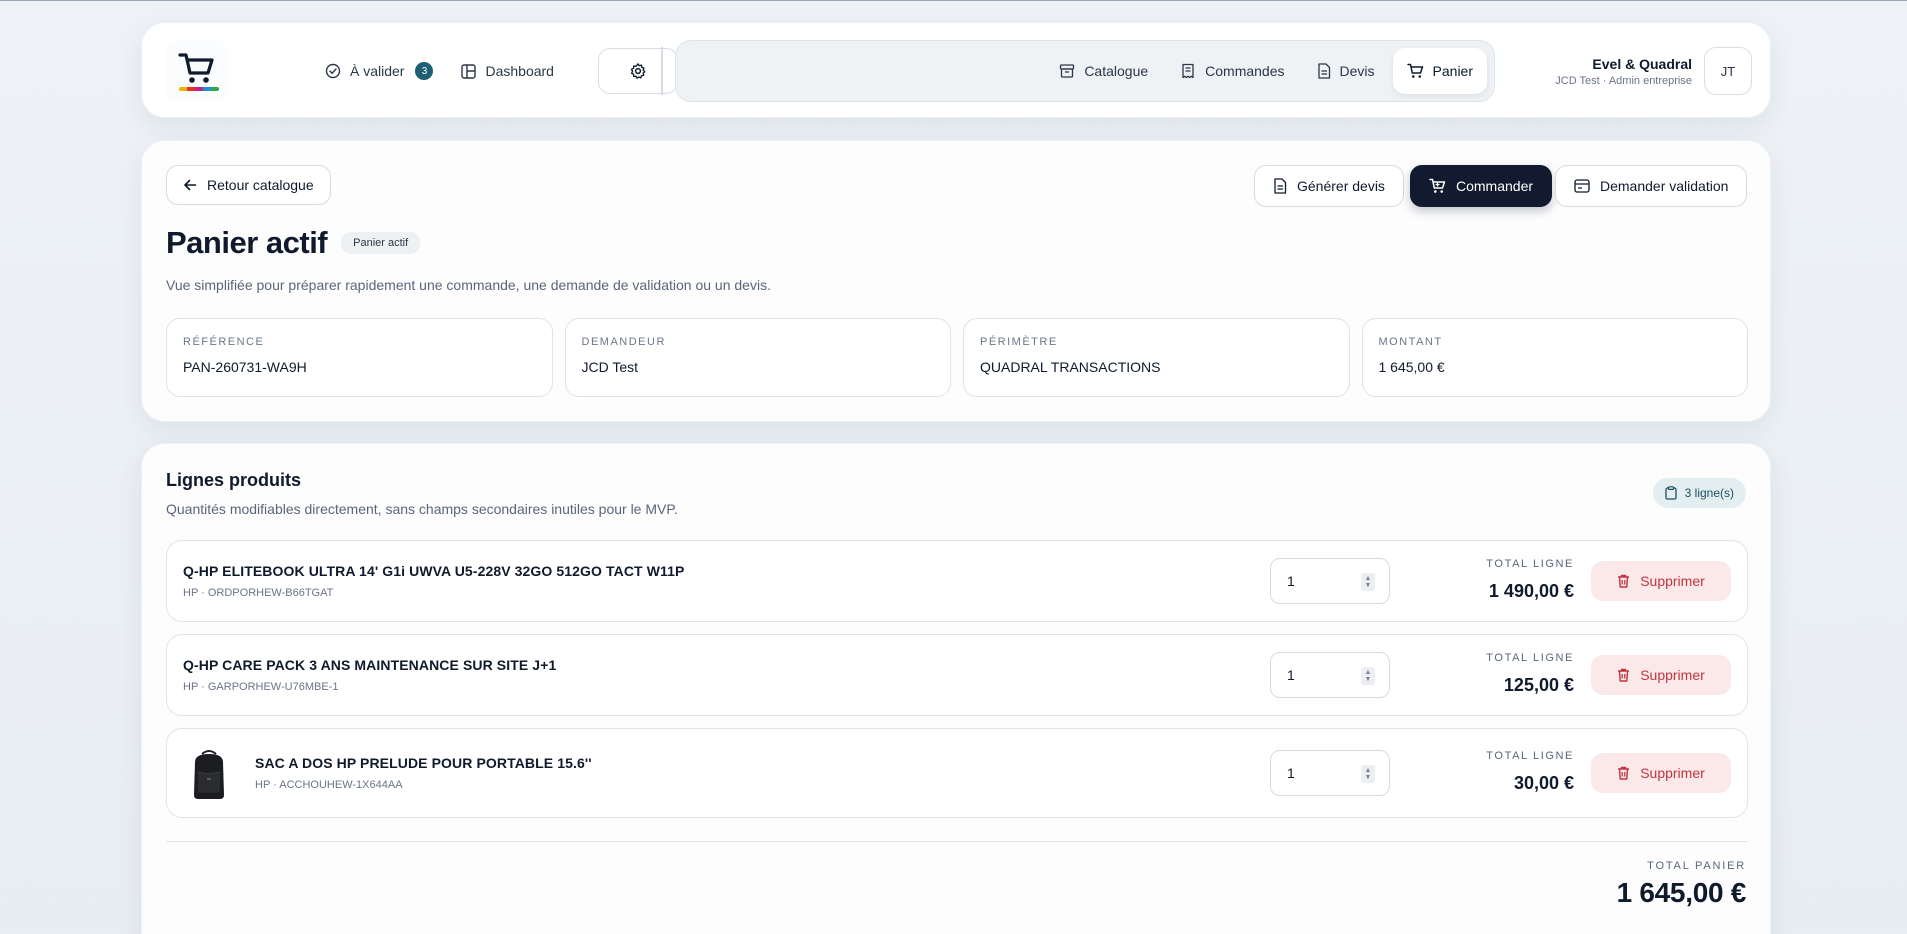 Image resolution: width=1907 pixels, height=934 pixels. I want to click on gear-icon, so click(638, 71).